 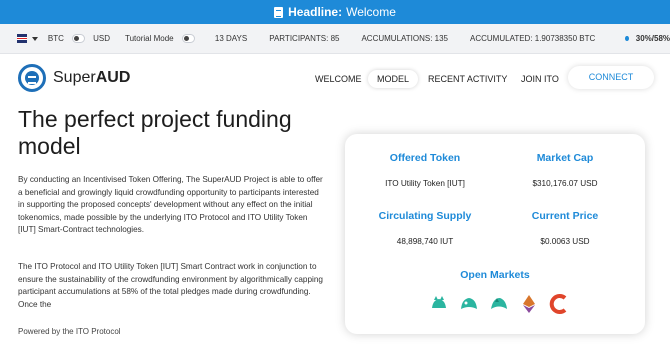 What do you see at coordinates (425, 241) in the screenshot?
I see `circulating-supply-value: 48,898,740 IUT` at bounding box center [425, 241].